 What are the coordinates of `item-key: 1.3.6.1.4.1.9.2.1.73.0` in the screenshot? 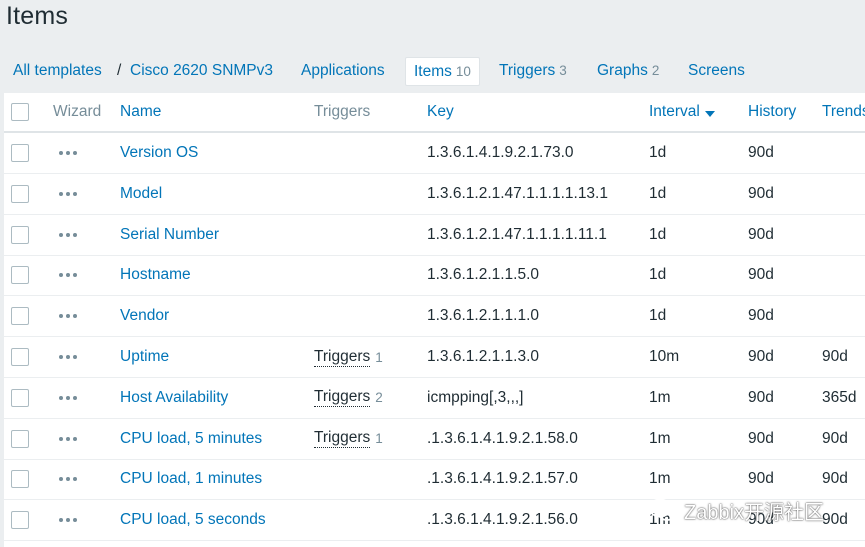 It's located at (500, 152).